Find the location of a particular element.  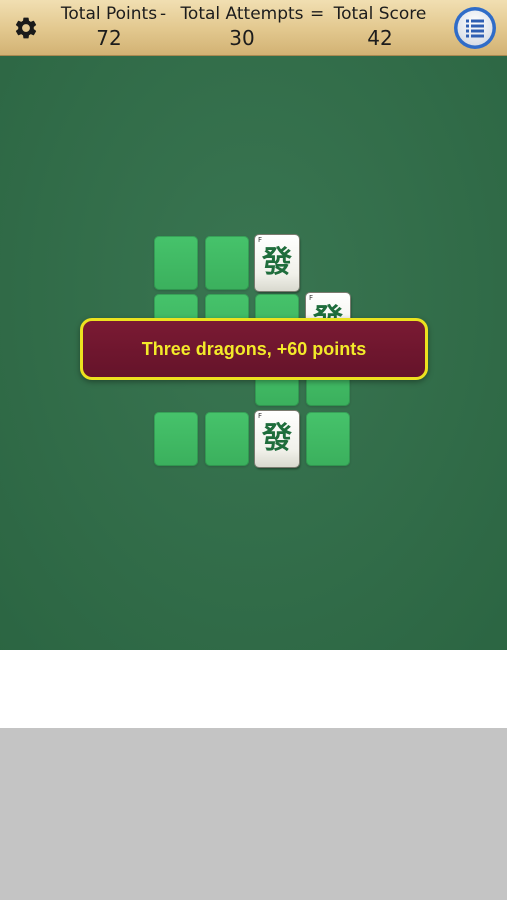

score-message-banner: Three dragons, +60 points is located at coordinates (254, 349).